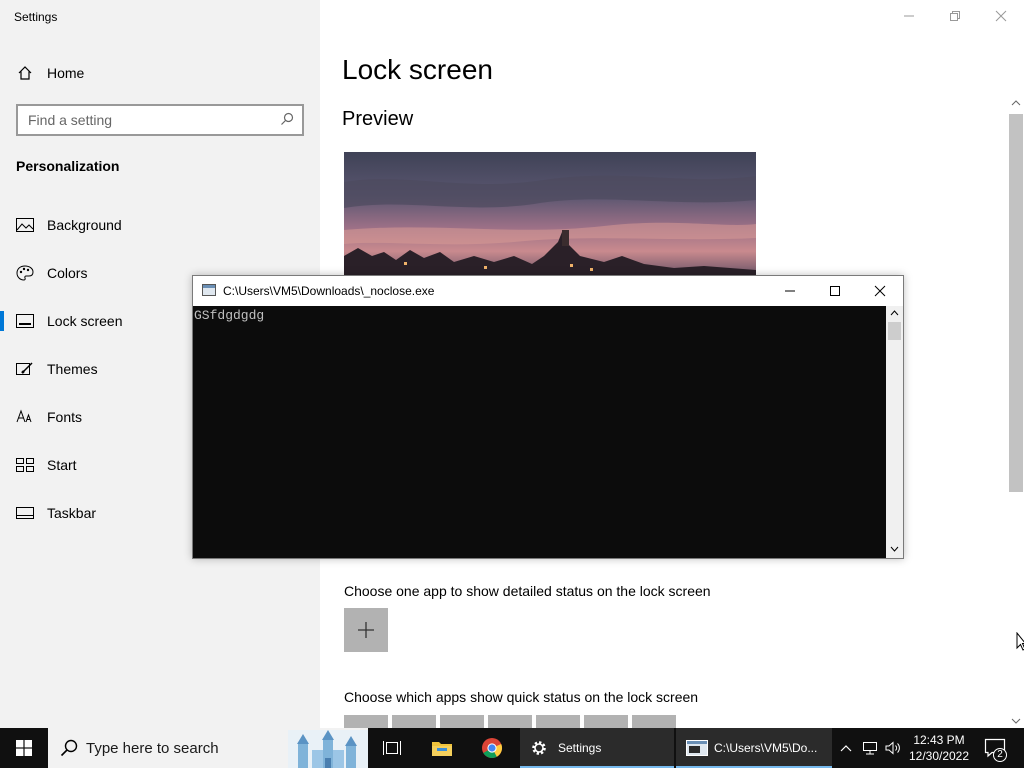 Image resolution: width=1024 pixels, height=768 pixels. What do you see at coordinates (550, 214) in the screenshot?
I see `lock-screen-preview-image` at bounding box center [550, 214].